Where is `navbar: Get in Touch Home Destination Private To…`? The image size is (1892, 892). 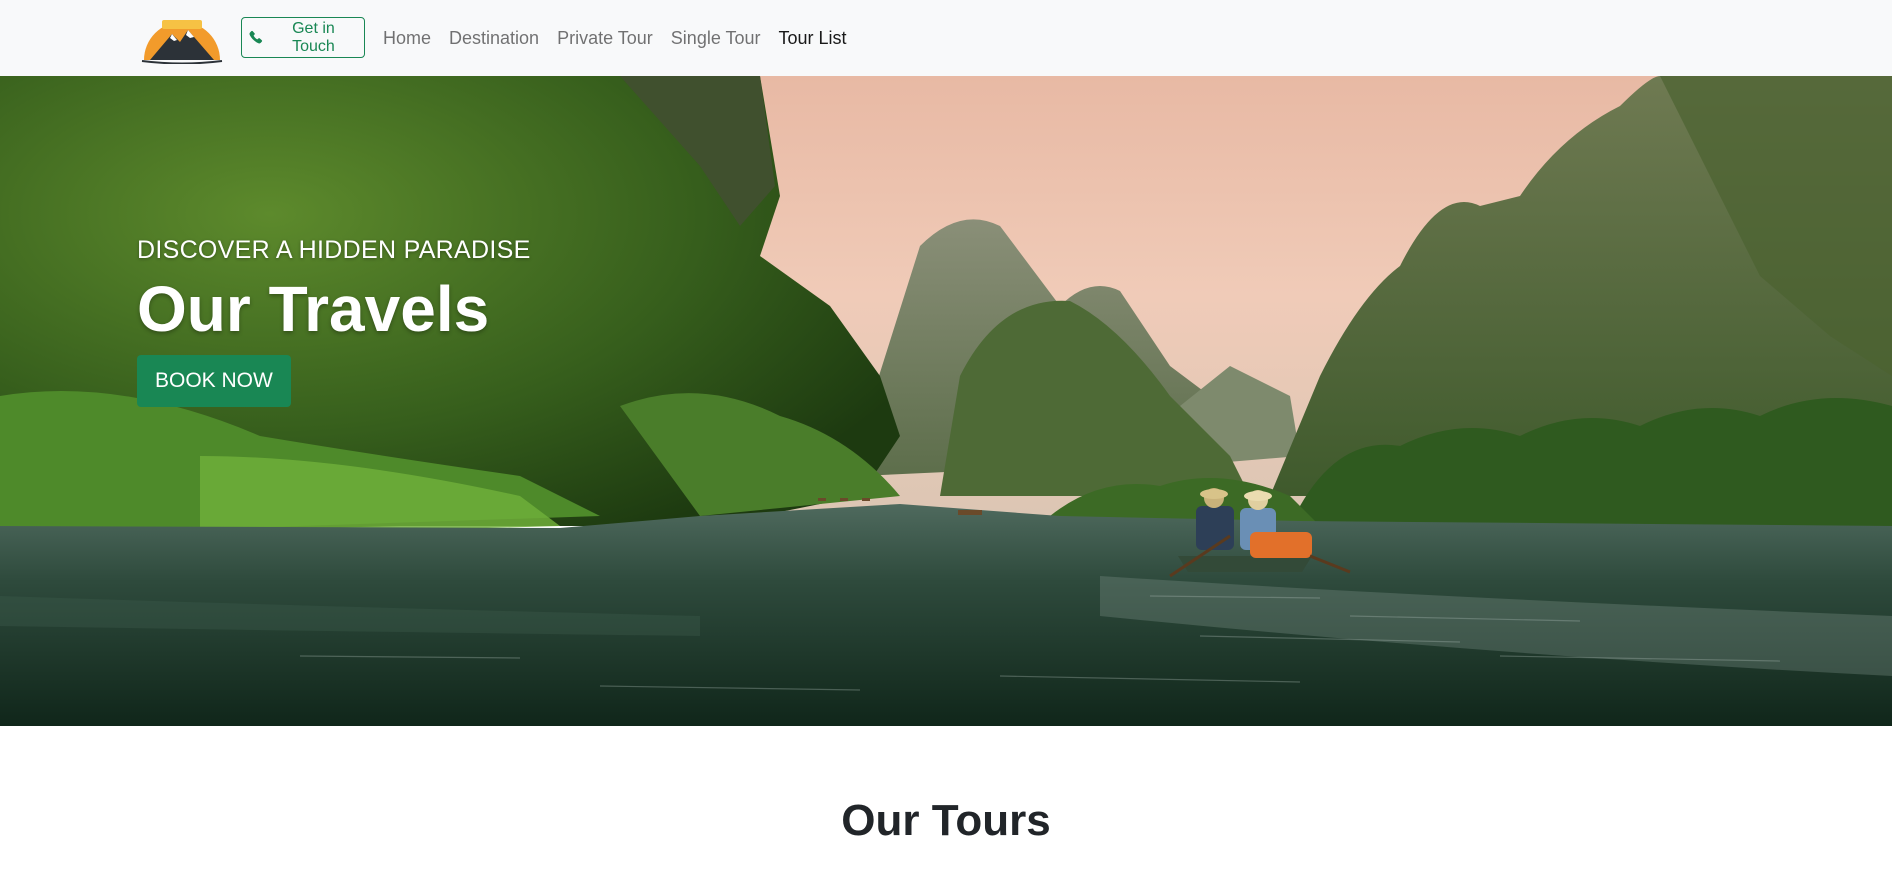
navbar: Get in Touch Home Destination Private To… is located at coordinates (946, 38).